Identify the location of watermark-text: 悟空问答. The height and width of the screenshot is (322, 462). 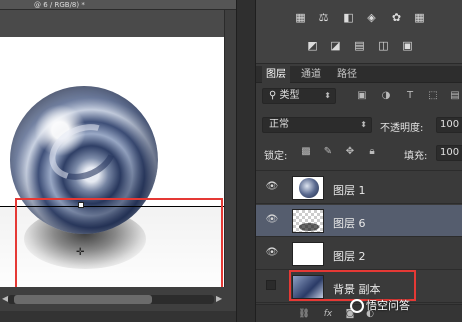
(388, 305).